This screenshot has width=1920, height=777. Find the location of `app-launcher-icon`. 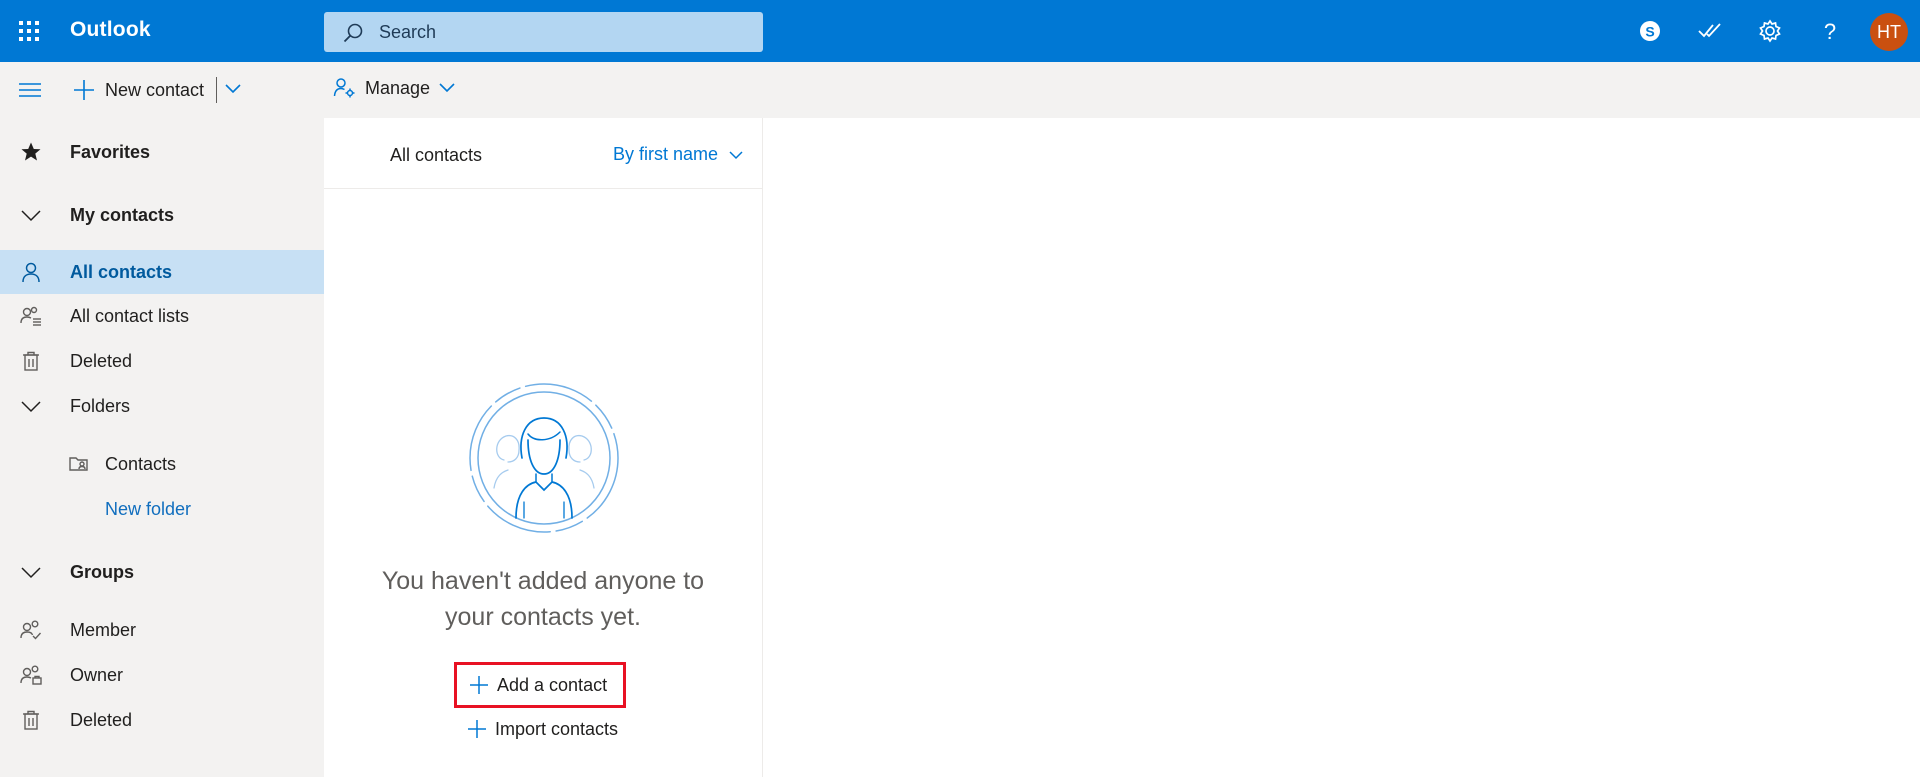

app-launcher-icon is located at coordinates (29, 31).